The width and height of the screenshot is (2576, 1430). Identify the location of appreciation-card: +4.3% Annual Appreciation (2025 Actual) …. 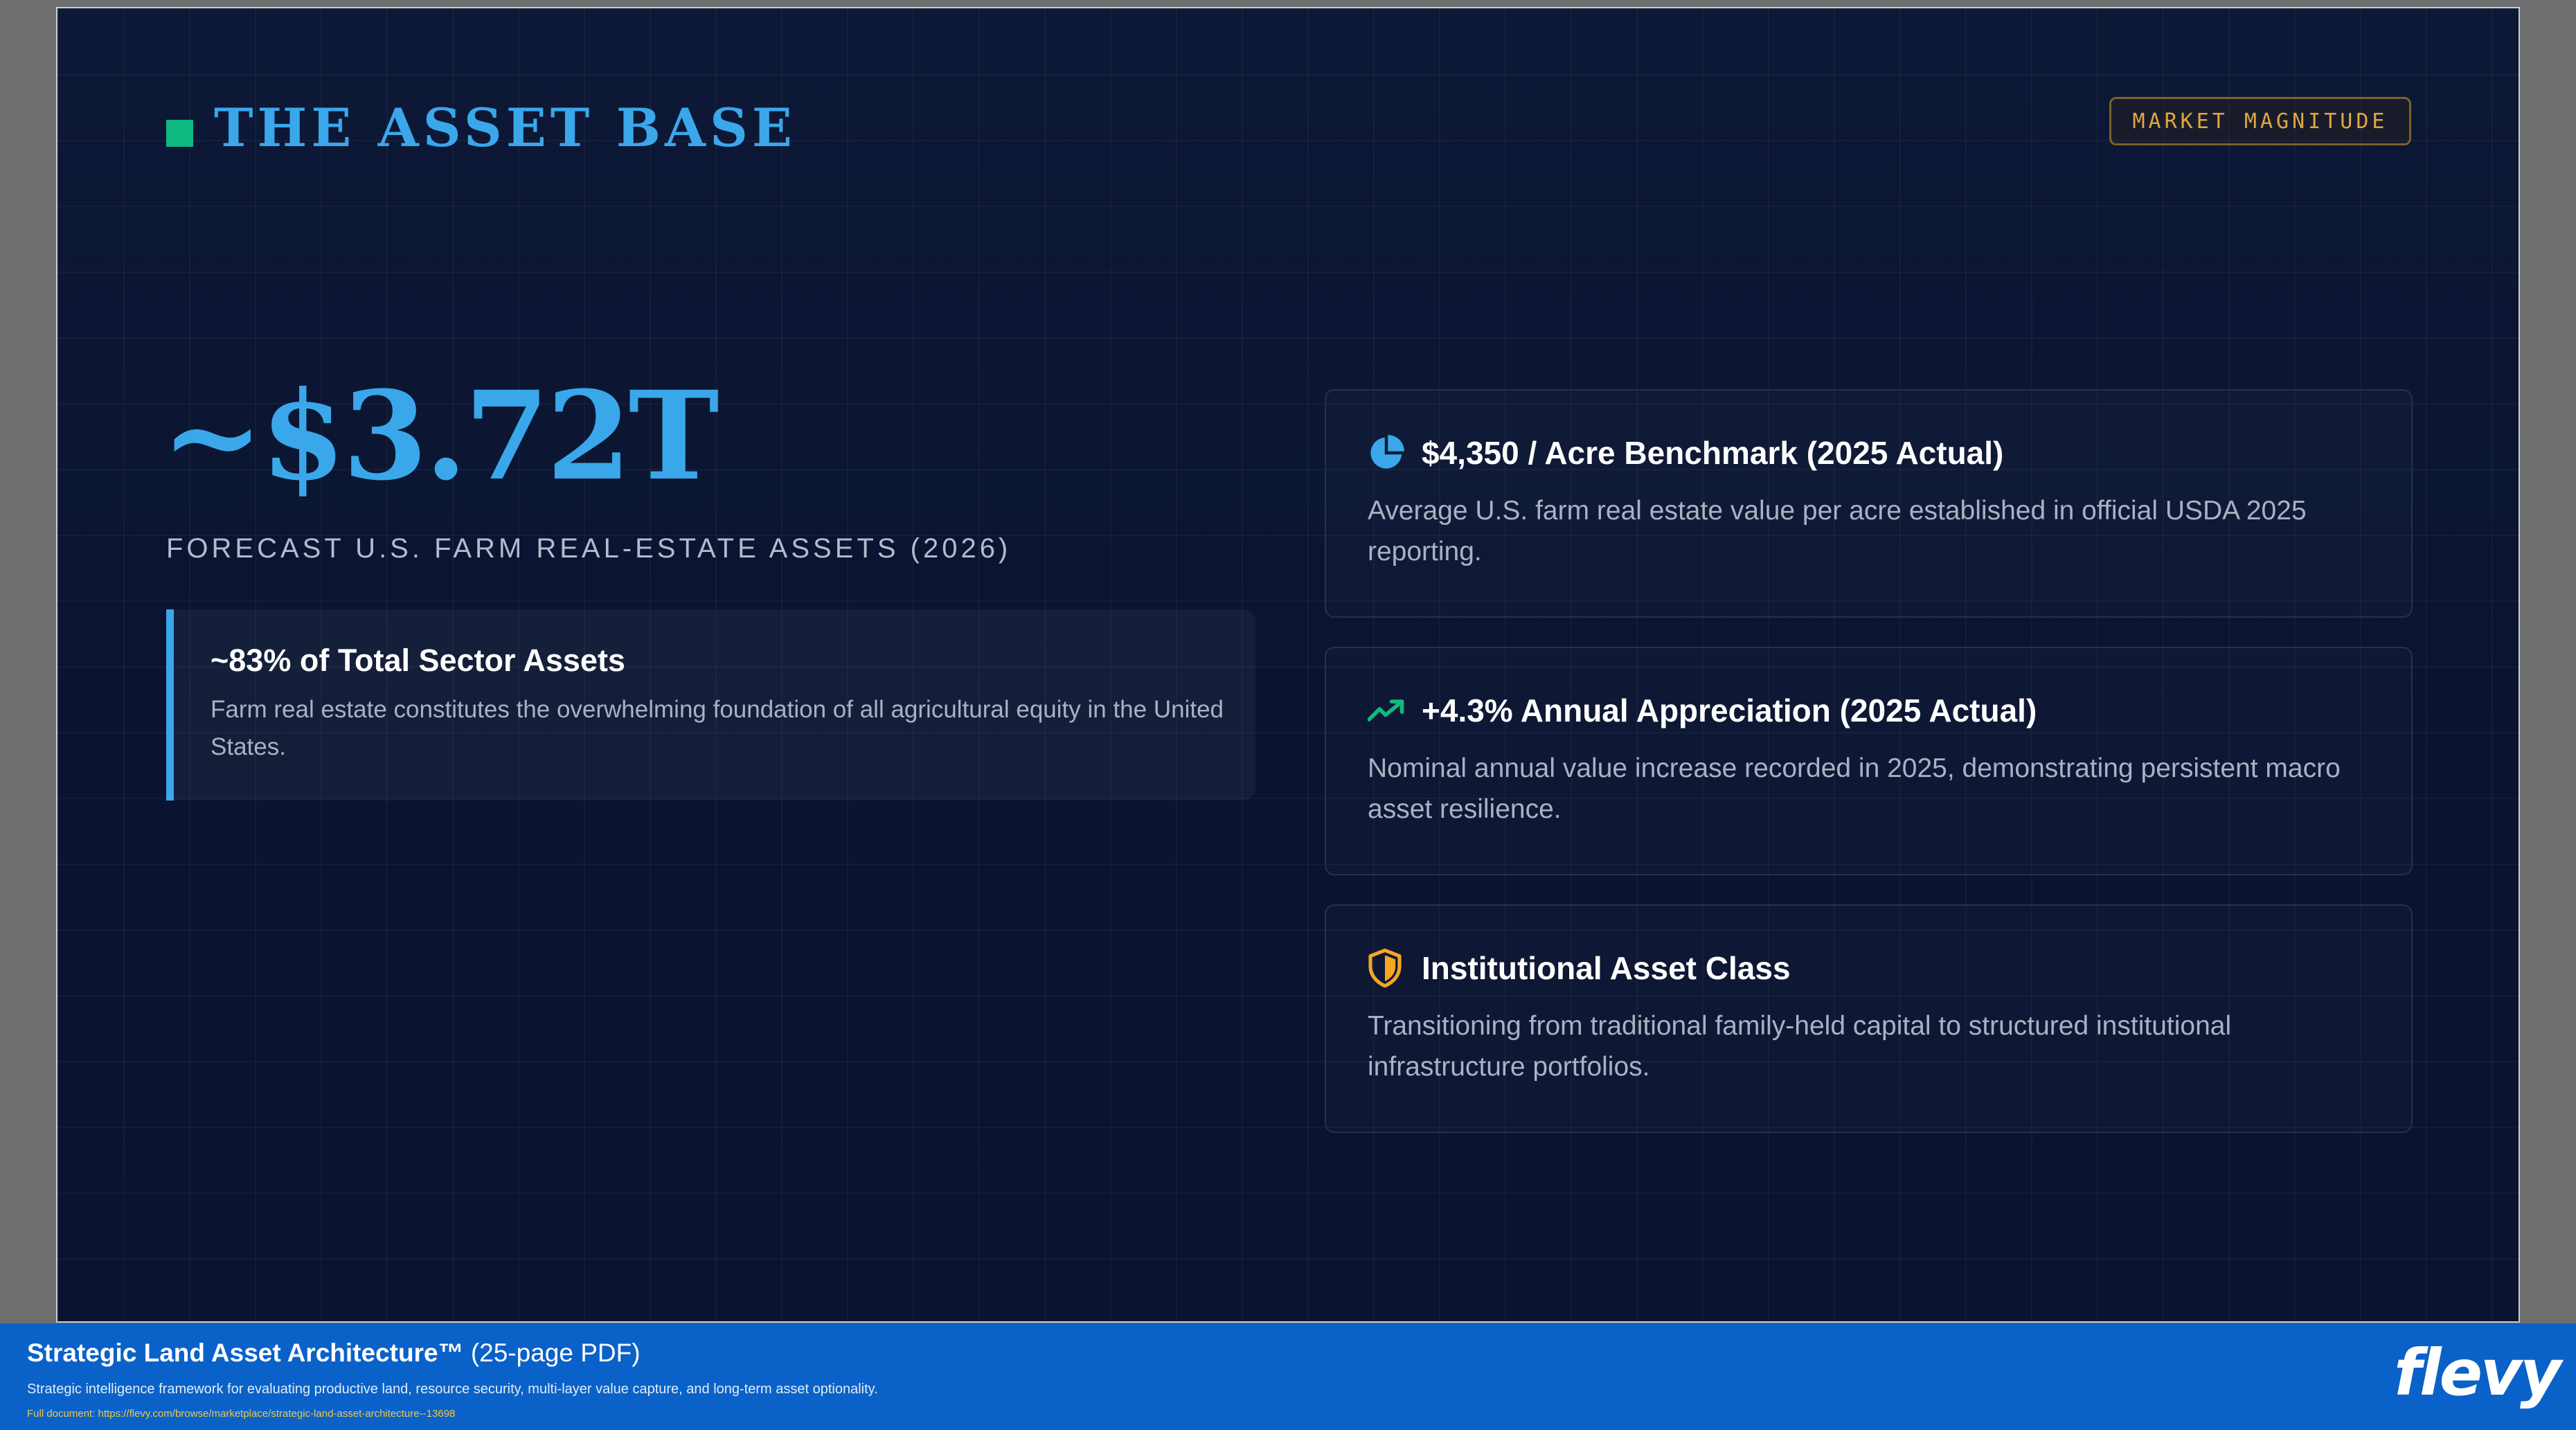
(1869, 761).